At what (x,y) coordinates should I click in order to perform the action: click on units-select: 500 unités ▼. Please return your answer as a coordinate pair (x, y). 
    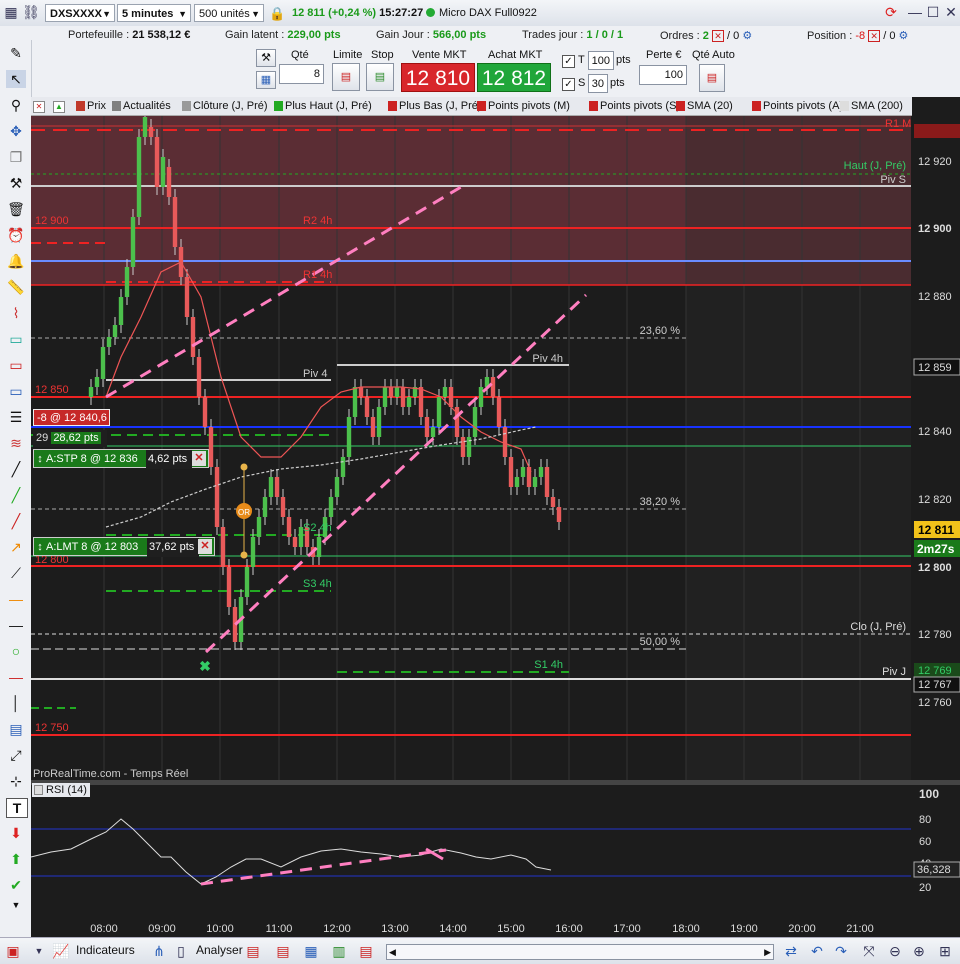
    Looking at the image, I should click on (229, 13).